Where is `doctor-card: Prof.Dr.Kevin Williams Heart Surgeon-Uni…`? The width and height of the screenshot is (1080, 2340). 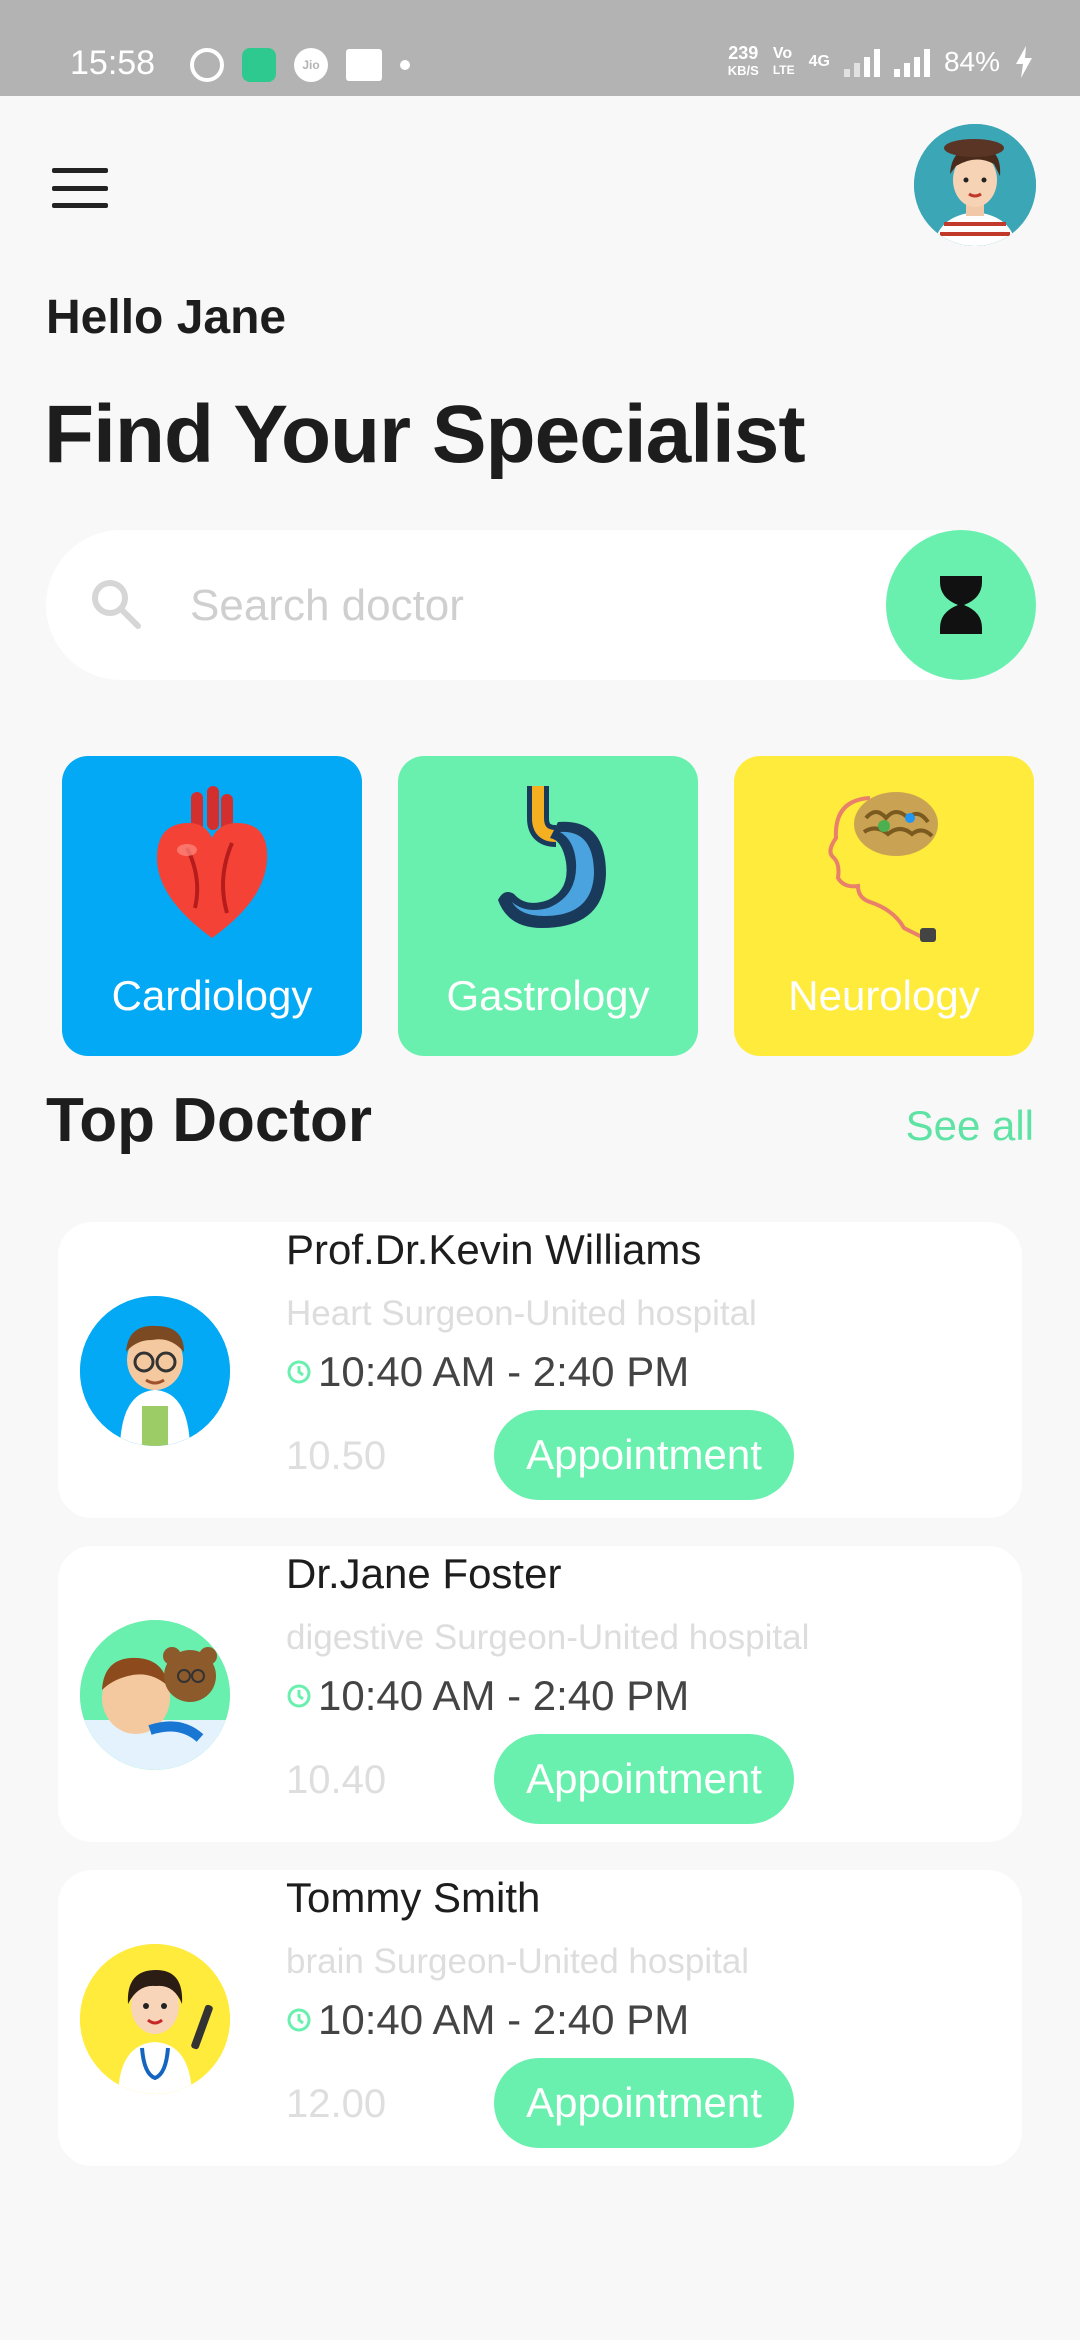 doctor-card: Prof.Dr.Kevin Williams Heart Surgeon-Uni… is located at coordinates (540, 1370).